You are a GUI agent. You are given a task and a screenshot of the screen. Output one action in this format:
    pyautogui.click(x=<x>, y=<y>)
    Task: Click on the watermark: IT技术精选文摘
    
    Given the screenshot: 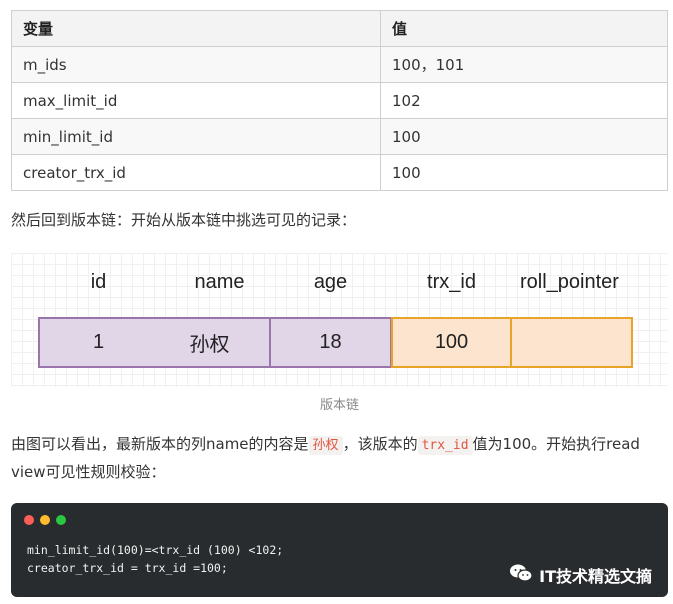 What is the action you would take?
    pyautogui.click(x=580, y=575)
    